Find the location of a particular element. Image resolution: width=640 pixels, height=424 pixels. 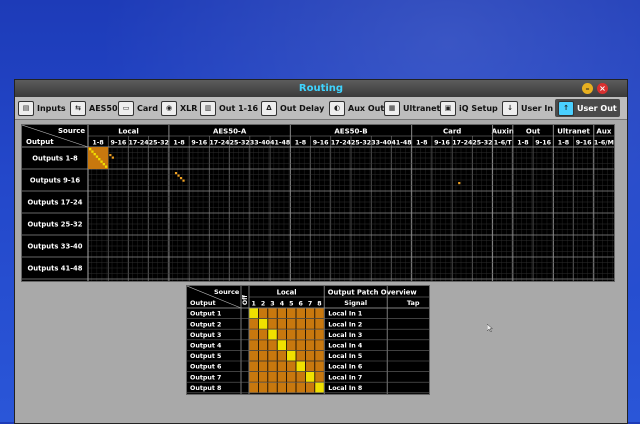

source-column-header: 1-6/M is located at coordinates (604, 143).